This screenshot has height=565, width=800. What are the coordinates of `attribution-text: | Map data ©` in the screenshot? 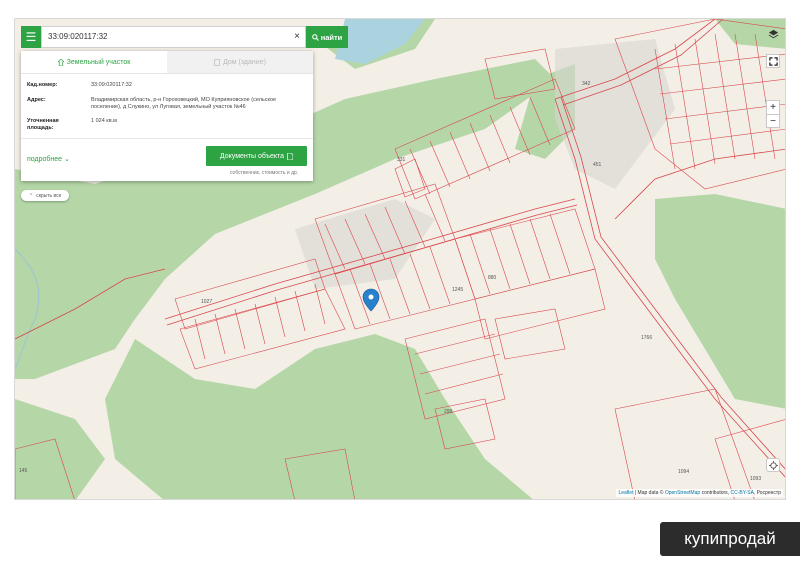 It's located at (649, 493).